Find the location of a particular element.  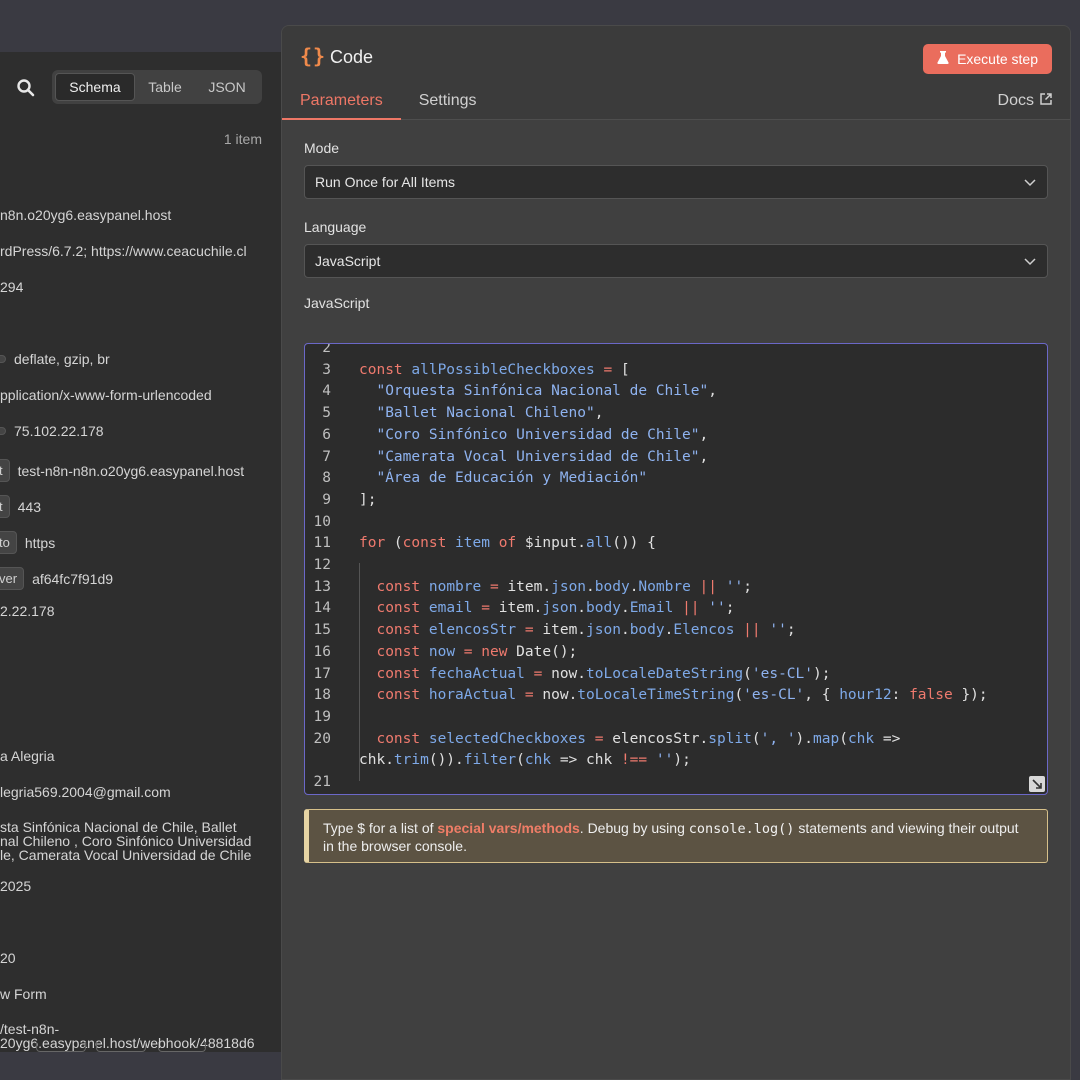

code-token: elencosStr. is located at coordinates (660, 738).